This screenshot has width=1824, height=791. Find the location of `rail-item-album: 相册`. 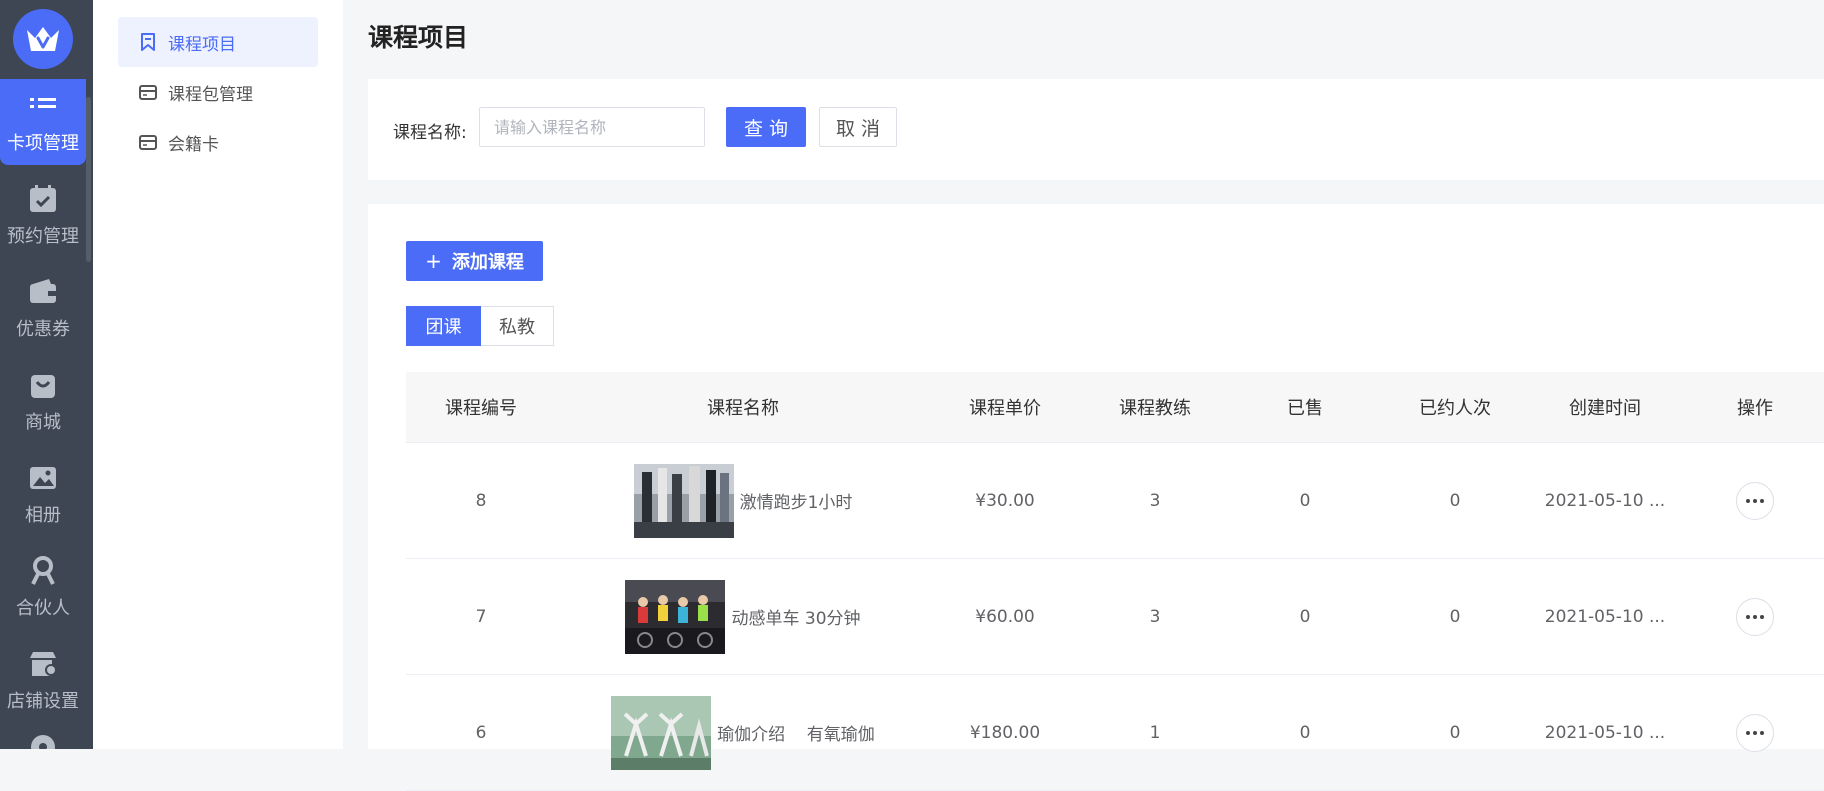

rail-item-album: 相册 is located at coordinates (43, 494).